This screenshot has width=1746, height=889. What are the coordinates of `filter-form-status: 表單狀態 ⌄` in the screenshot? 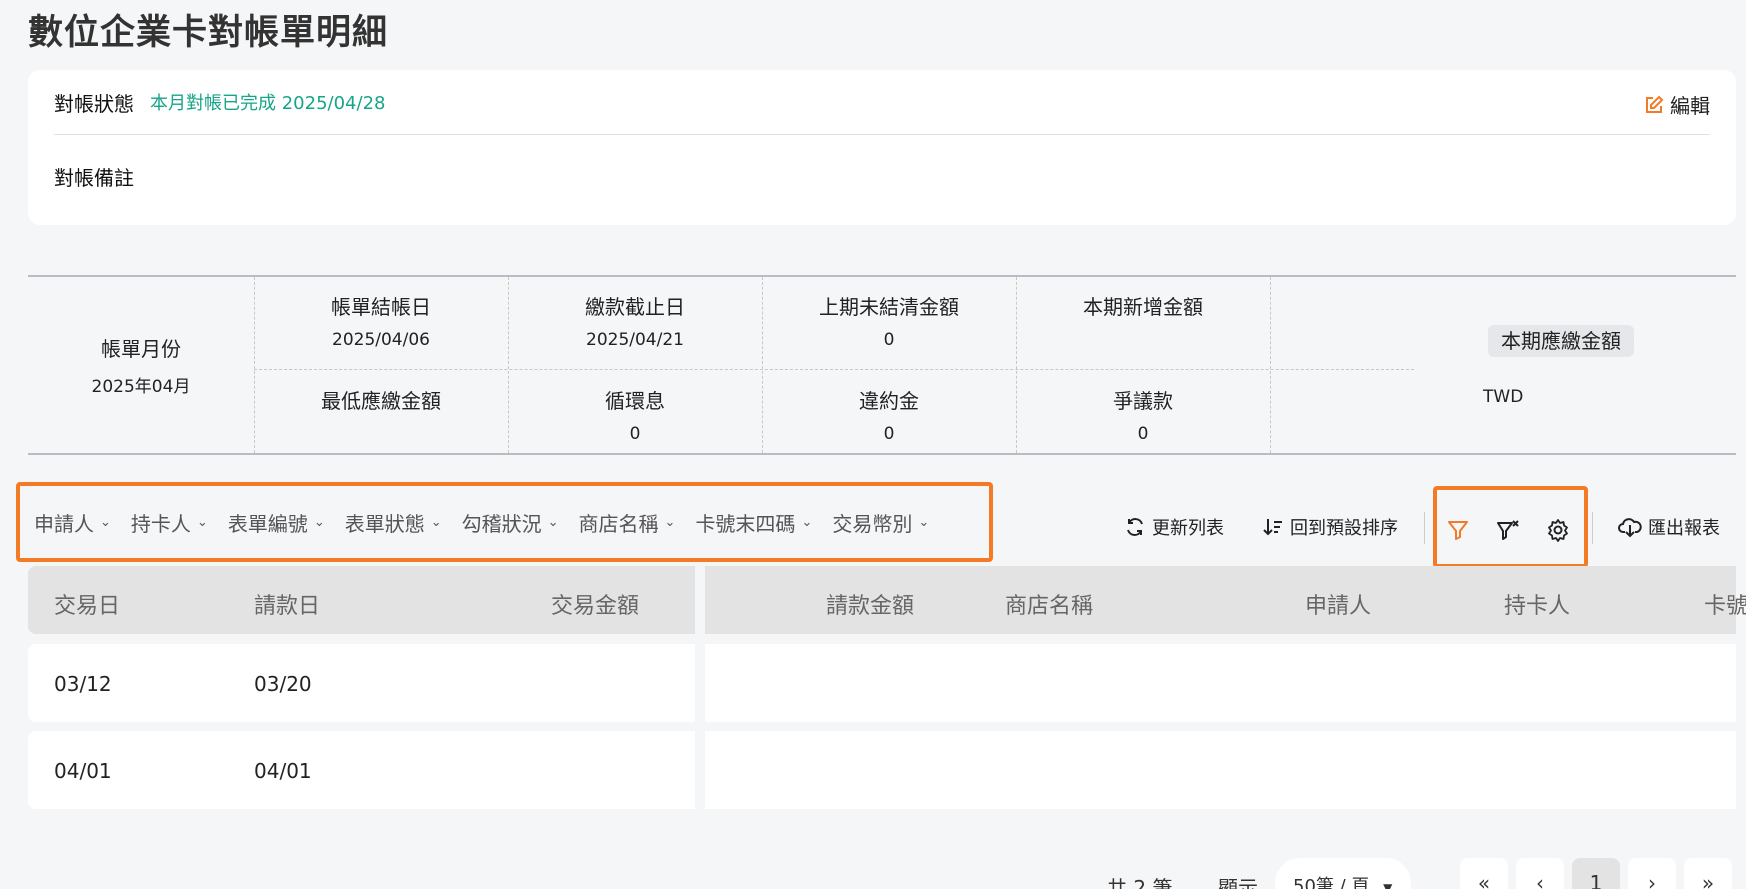 It's located at (393, 522).